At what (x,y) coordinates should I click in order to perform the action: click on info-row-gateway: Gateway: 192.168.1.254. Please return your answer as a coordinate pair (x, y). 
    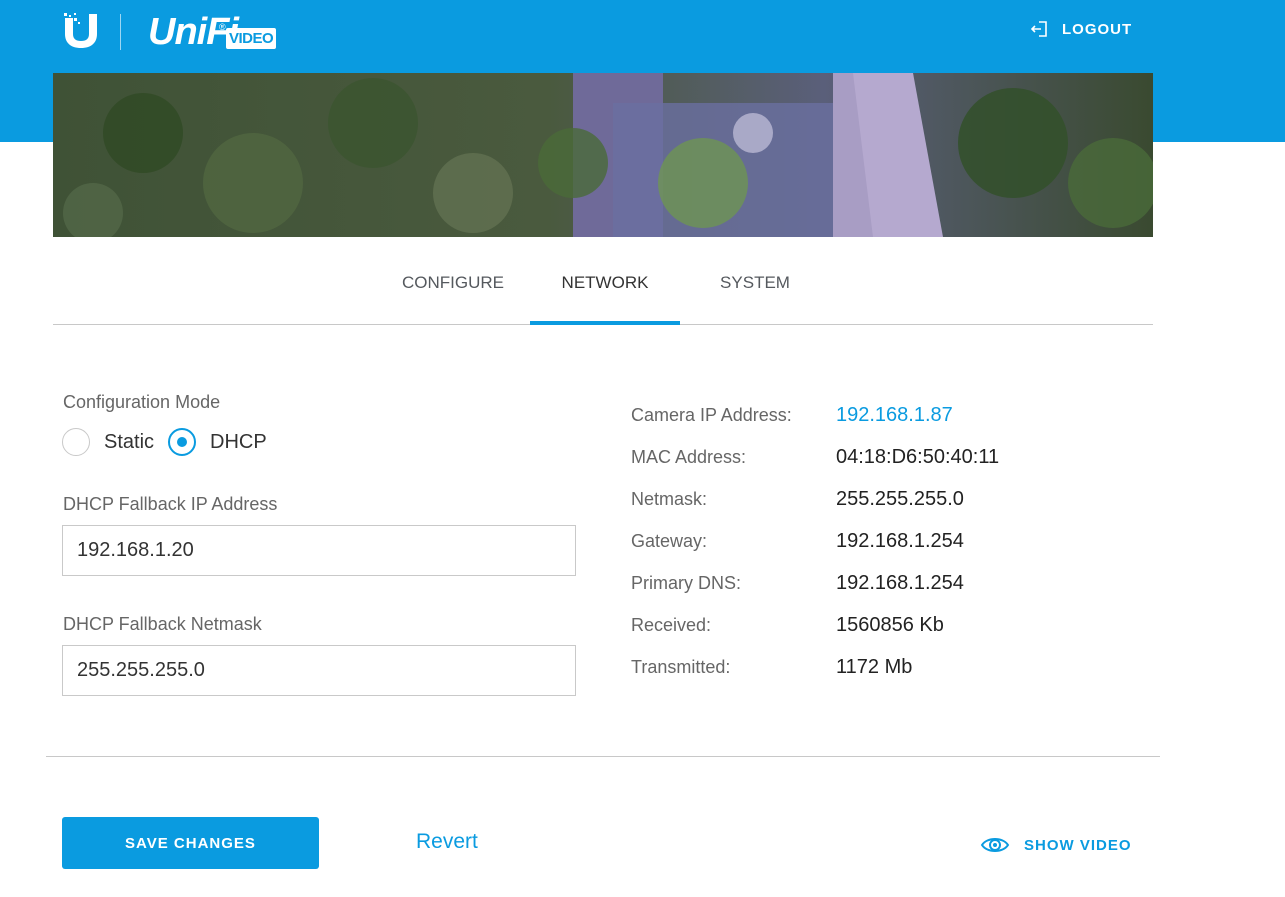
    Looking at the image, I should click on (891, 541).